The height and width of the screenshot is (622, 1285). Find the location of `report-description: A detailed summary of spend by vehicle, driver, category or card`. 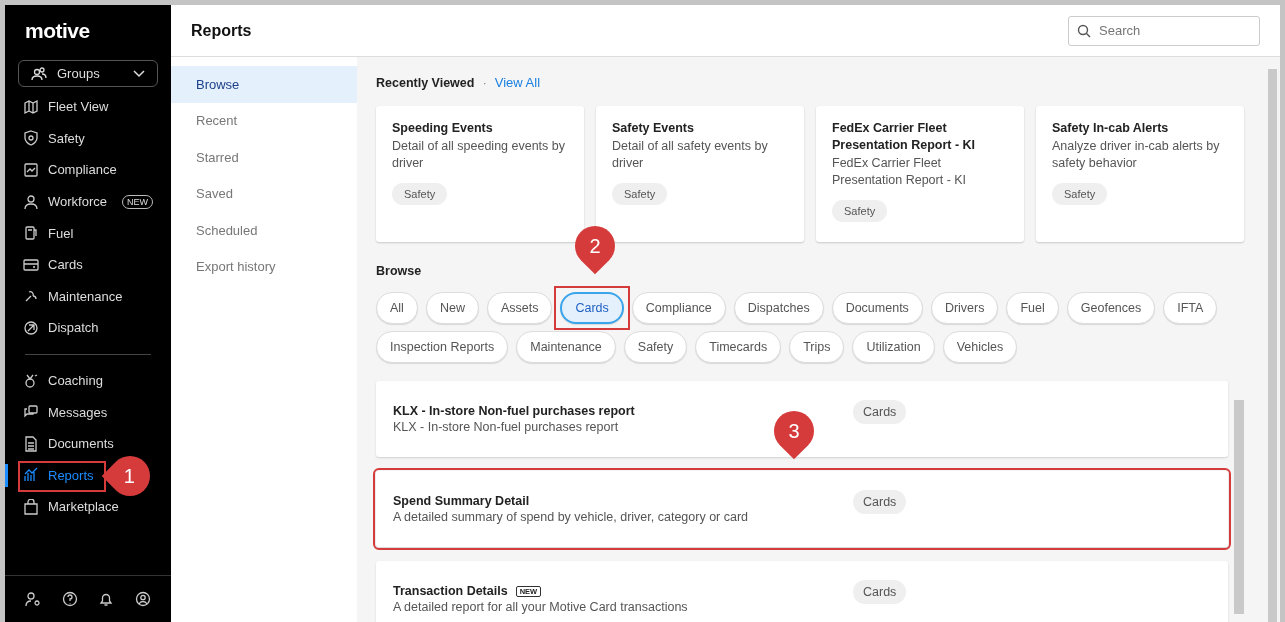

report-description: A detailed summary of spend by vehicle, driver, category or card is located at coordinates (571, 517).